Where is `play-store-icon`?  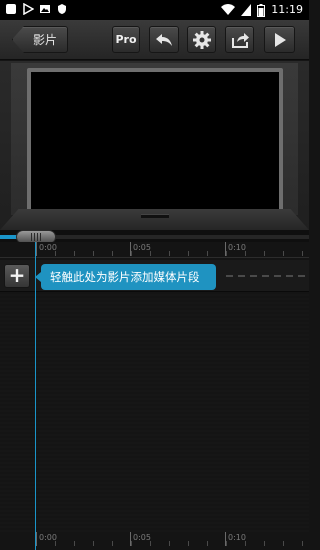
play-store-icon is located at coordinates (28, 9).